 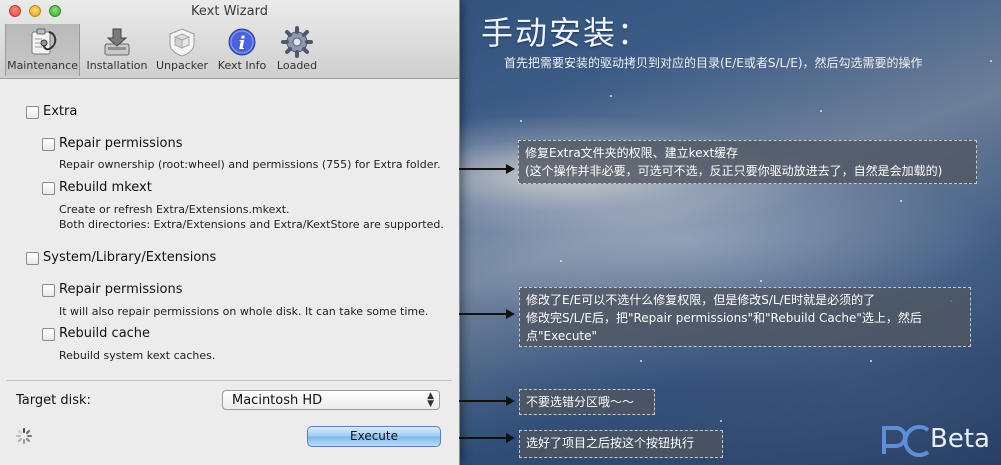 What do you see at coordinates (105, 333) in the screenshot?
I see `rebuild-cache-label: Rebuild cache` at bounding box center [105, 333].